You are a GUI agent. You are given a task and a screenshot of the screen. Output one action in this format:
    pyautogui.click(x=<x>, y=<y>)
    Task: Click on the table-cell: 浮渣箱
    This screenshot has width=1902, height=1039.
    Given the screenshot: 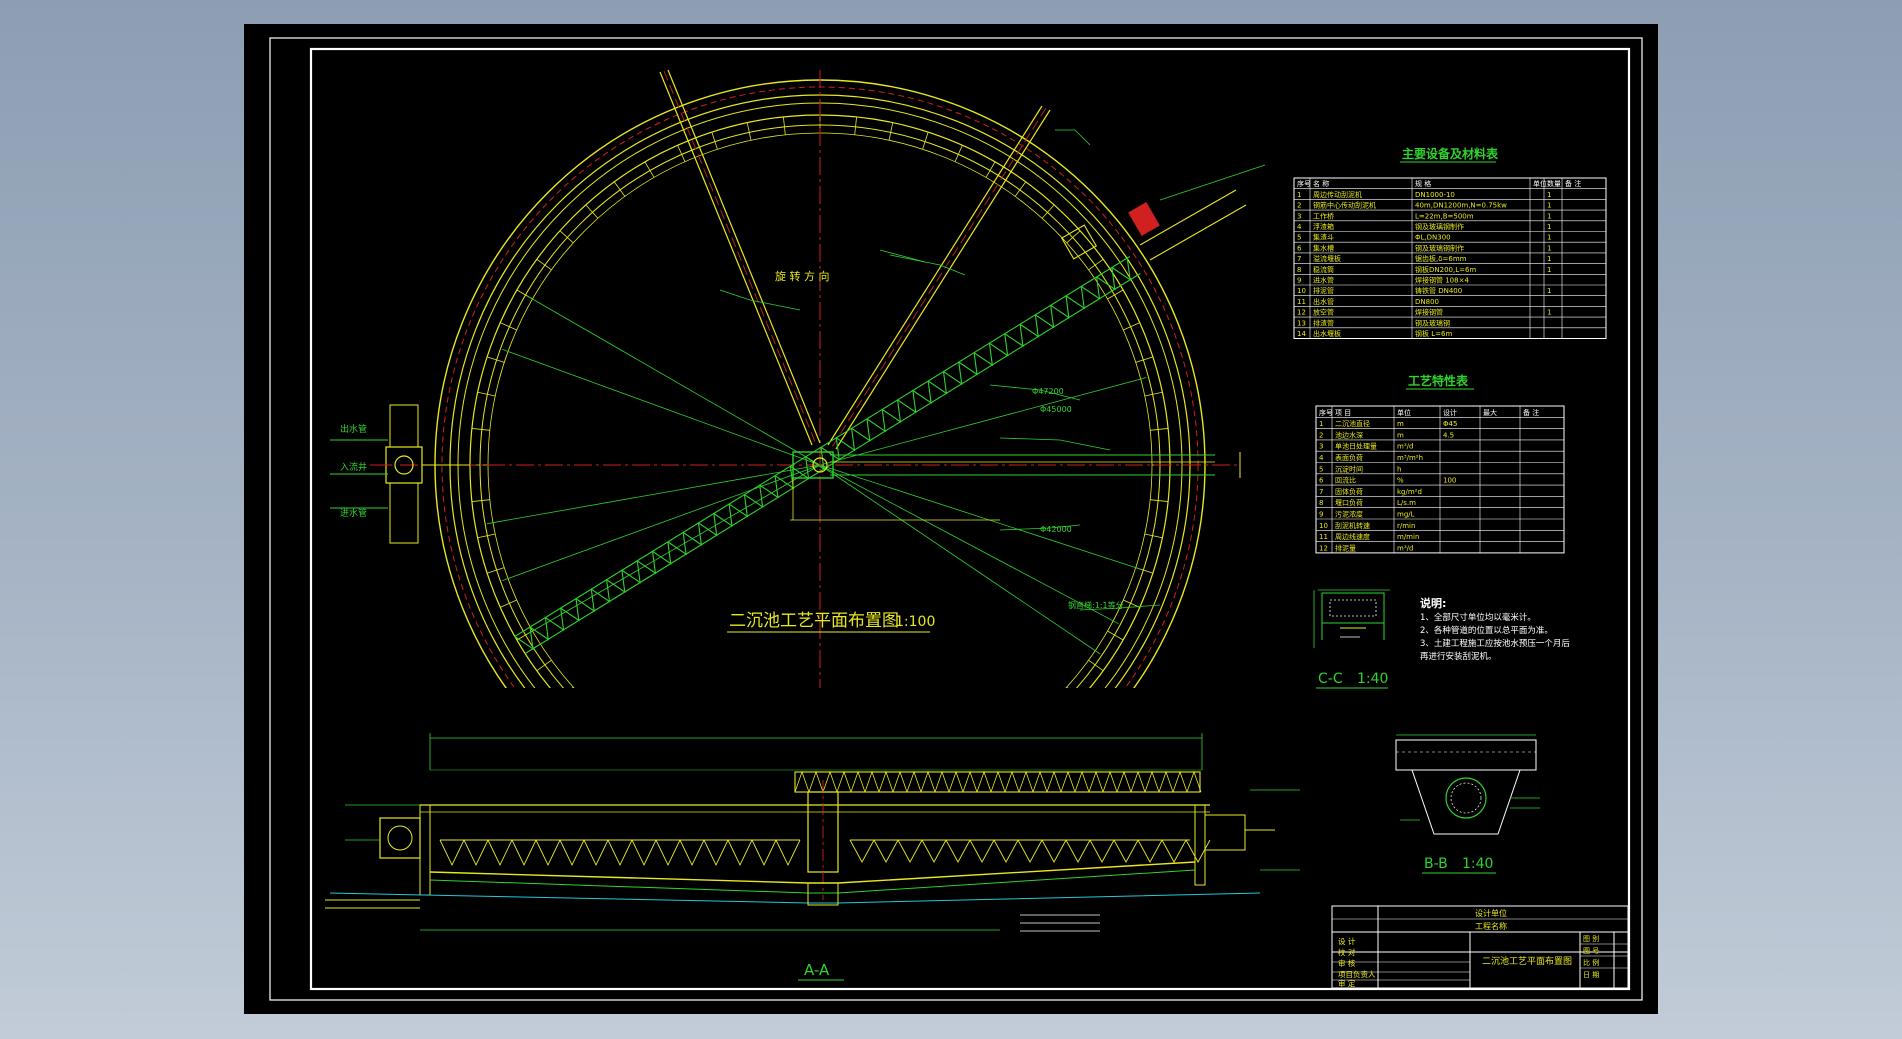 What is the action you would take?
    pyautogui.click(x=1323, y=226)
    